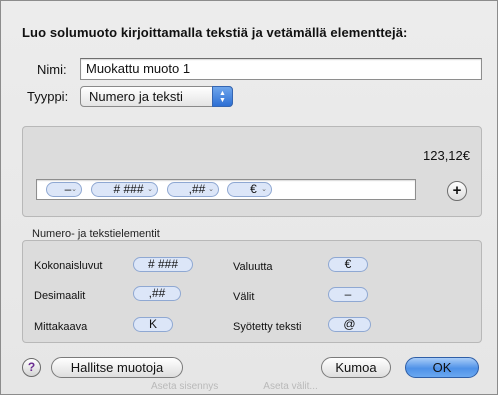  I want to click on format-token: – ⌄, so click(64, 189).